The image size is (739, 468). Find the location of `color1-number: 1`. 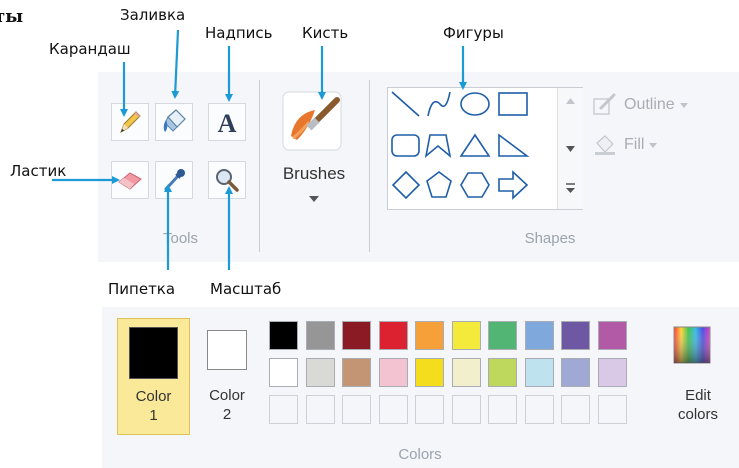

color1-number: 1 is located at coordinates (153, 415).